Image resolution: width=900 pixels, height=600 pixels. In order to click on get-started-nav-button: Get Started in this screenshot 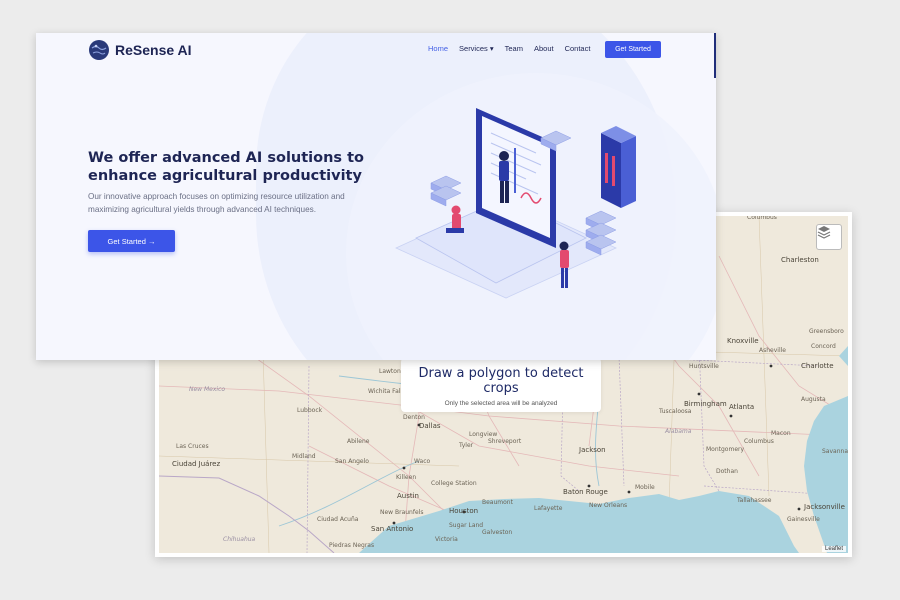, I will do `click(633, 49)`.